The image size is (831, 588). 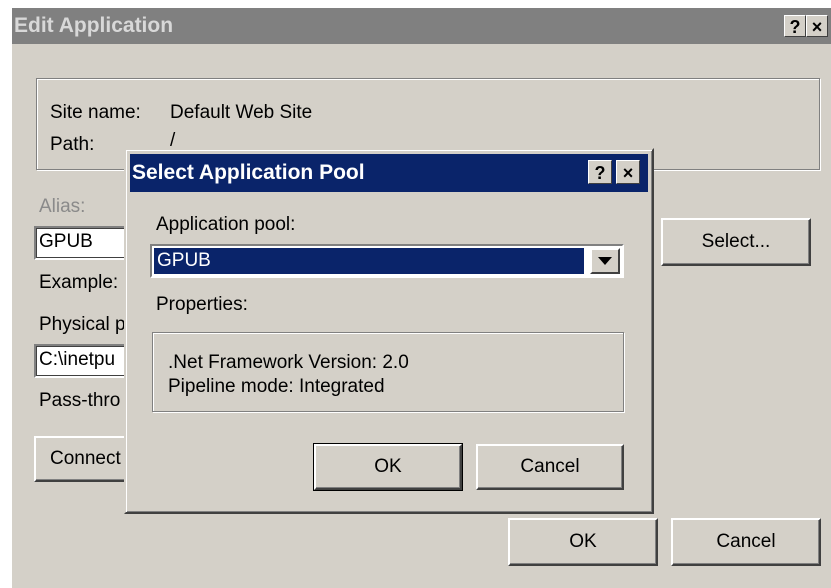 What do you see at coordinates (94, 25) in the screenshot?
I see `edit-application-title: Edit Application` at bounding box center [94, 25].